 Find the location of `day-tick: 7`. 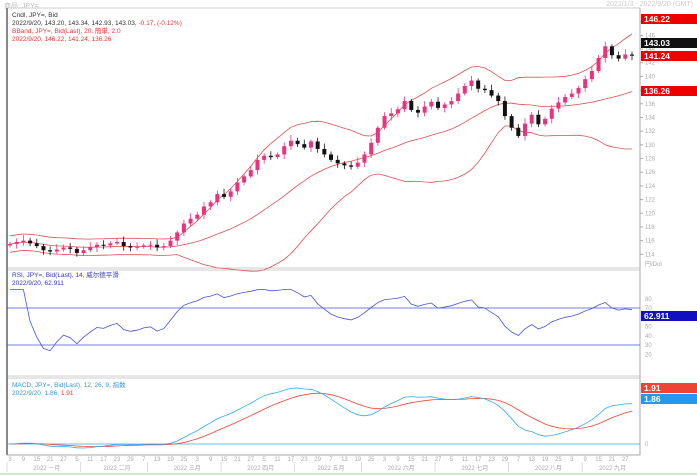

day-tick: 7 is located at coordinates (519, 460).